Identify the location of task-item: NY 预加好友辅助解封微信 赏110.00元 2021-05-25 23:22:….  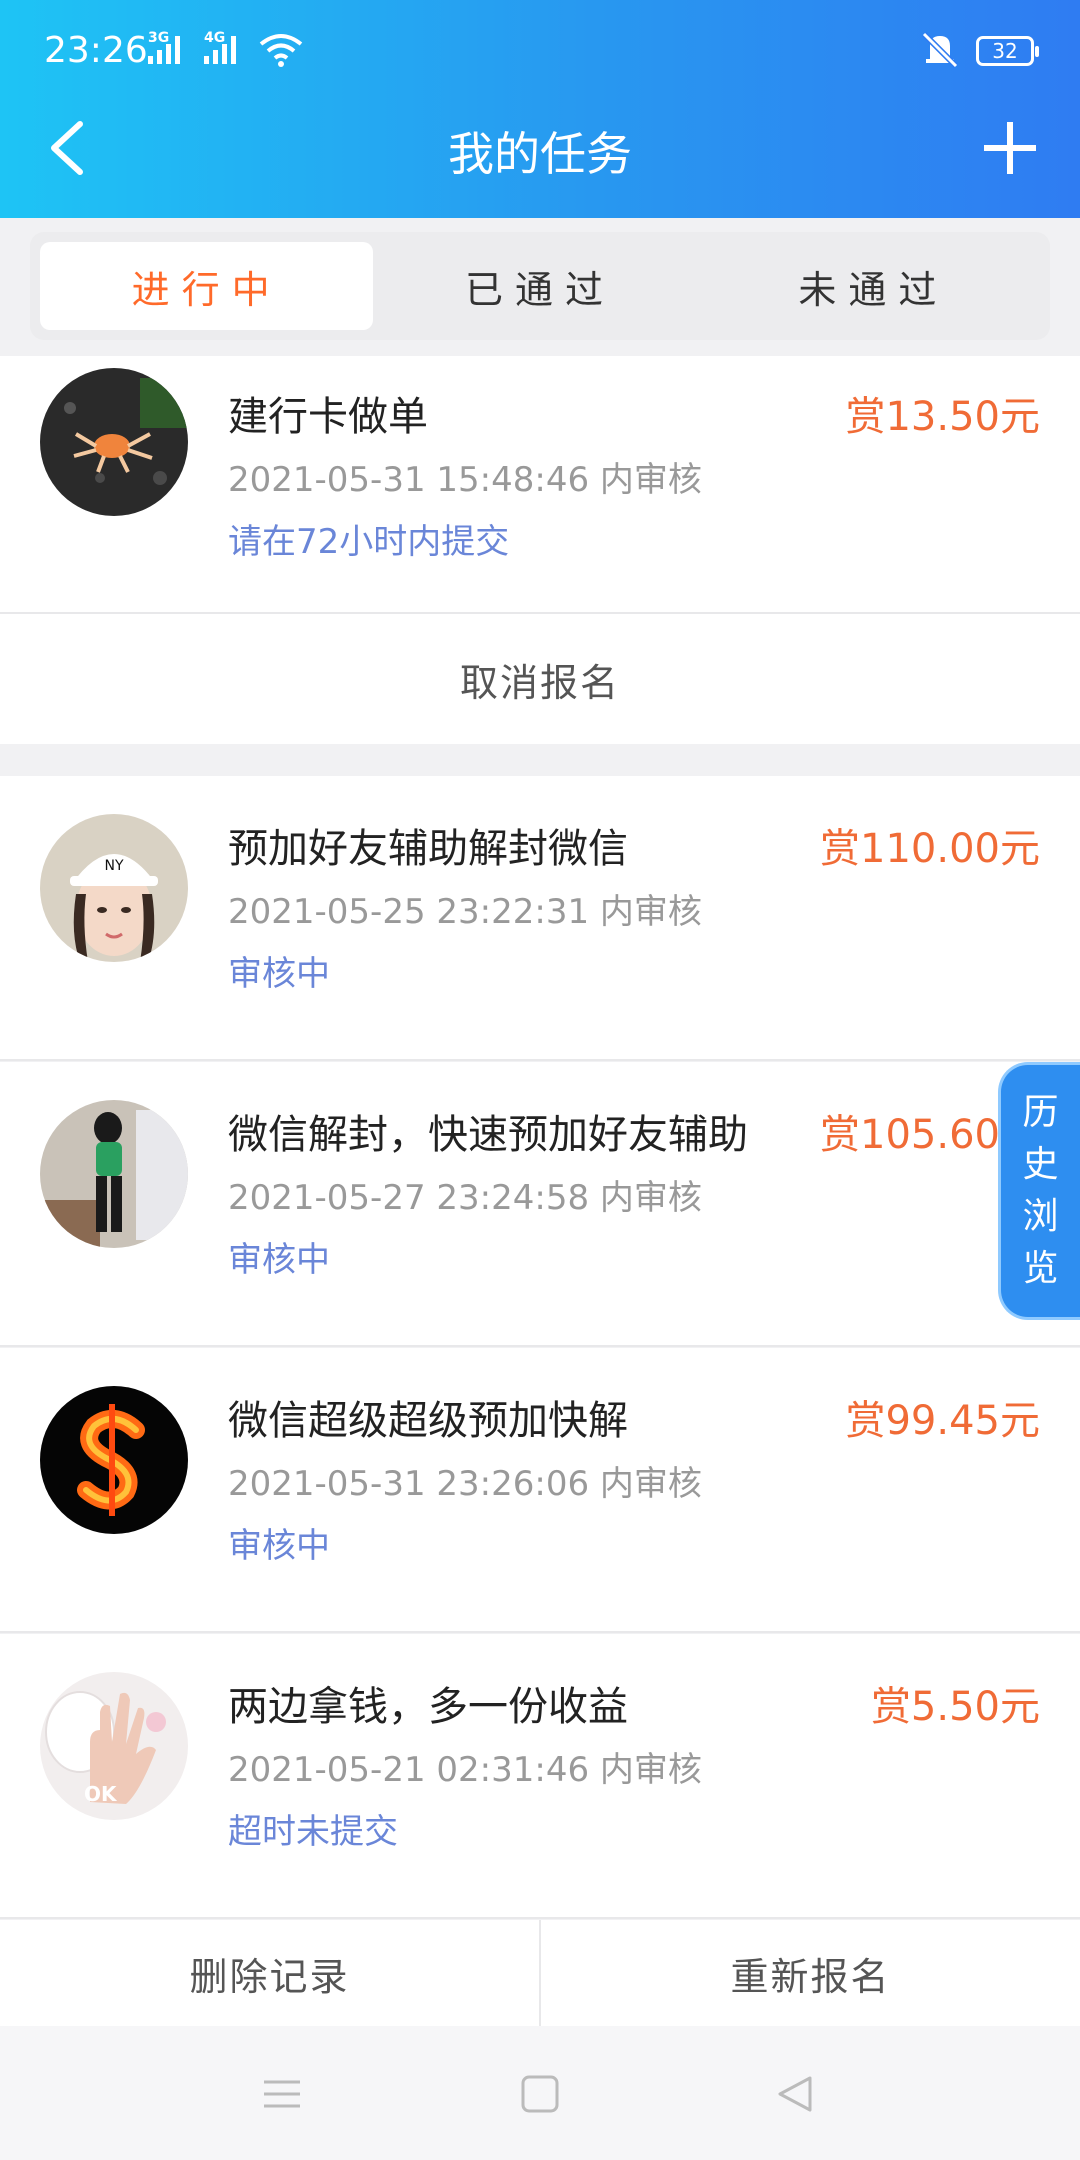
(540, 918).